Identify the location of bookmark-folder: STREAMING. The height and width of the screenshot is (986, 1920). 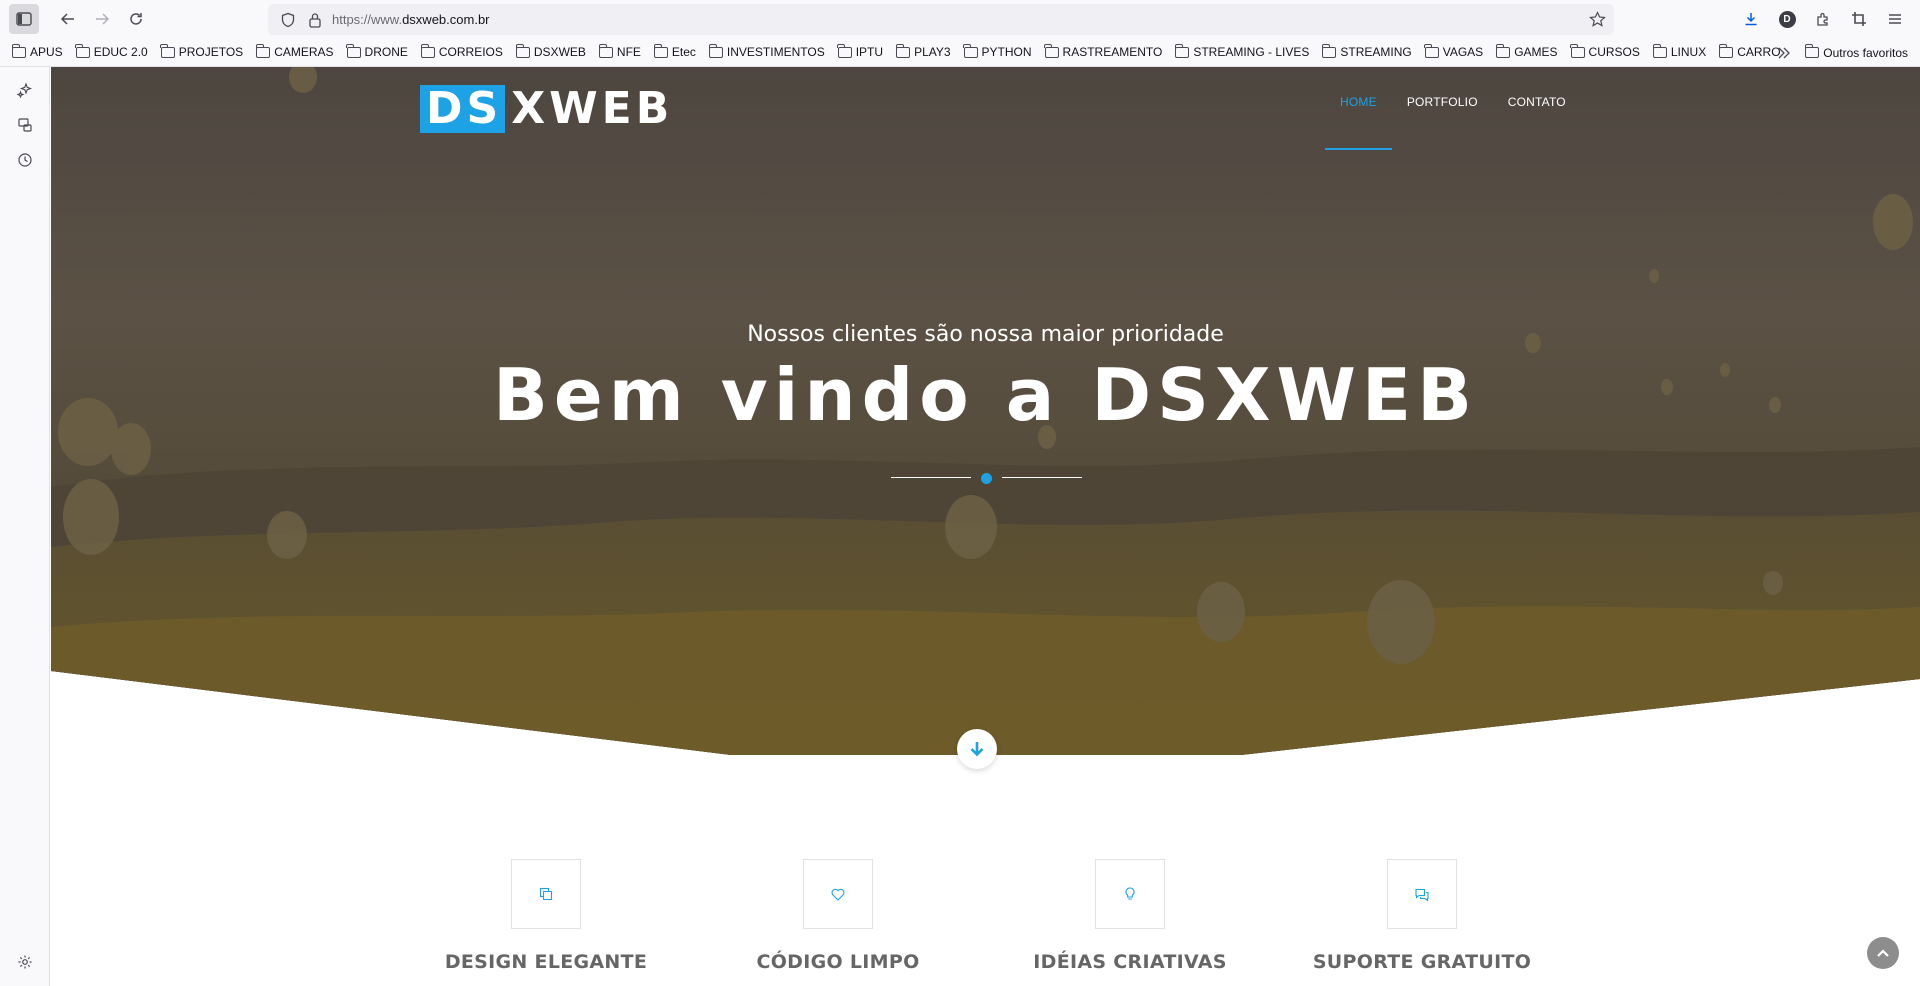
(1367, 51).